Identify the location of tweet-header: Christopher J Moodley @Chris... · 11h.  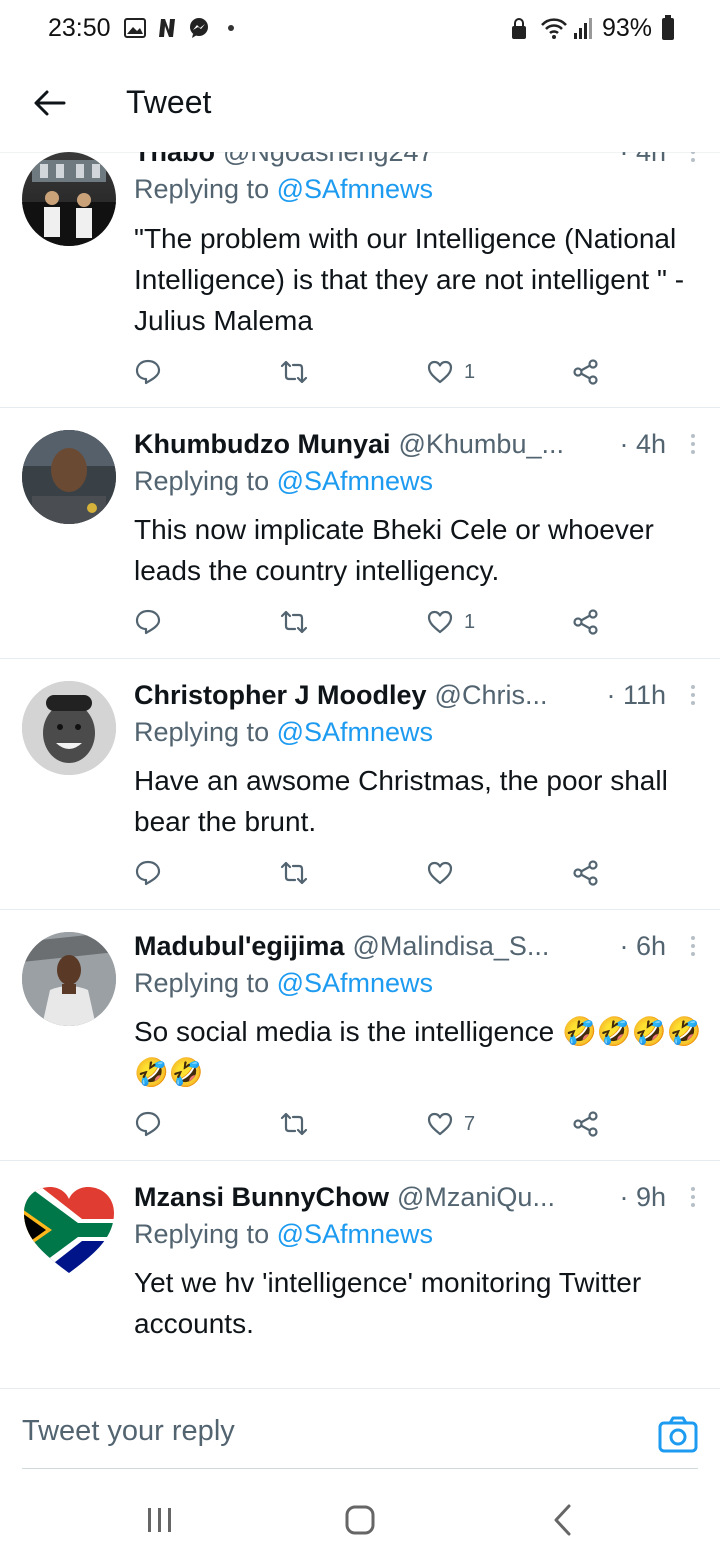
(415, 695).